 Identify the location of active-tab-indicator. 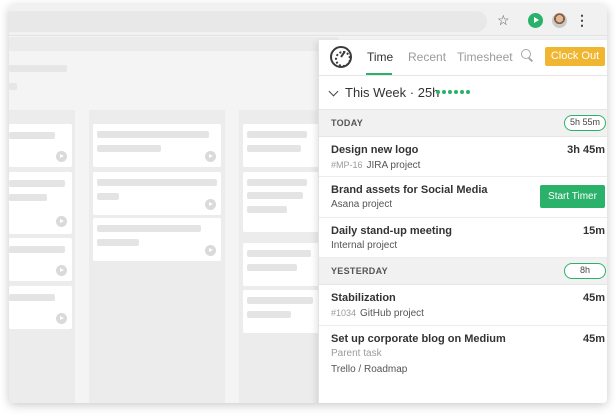
(379, 74).